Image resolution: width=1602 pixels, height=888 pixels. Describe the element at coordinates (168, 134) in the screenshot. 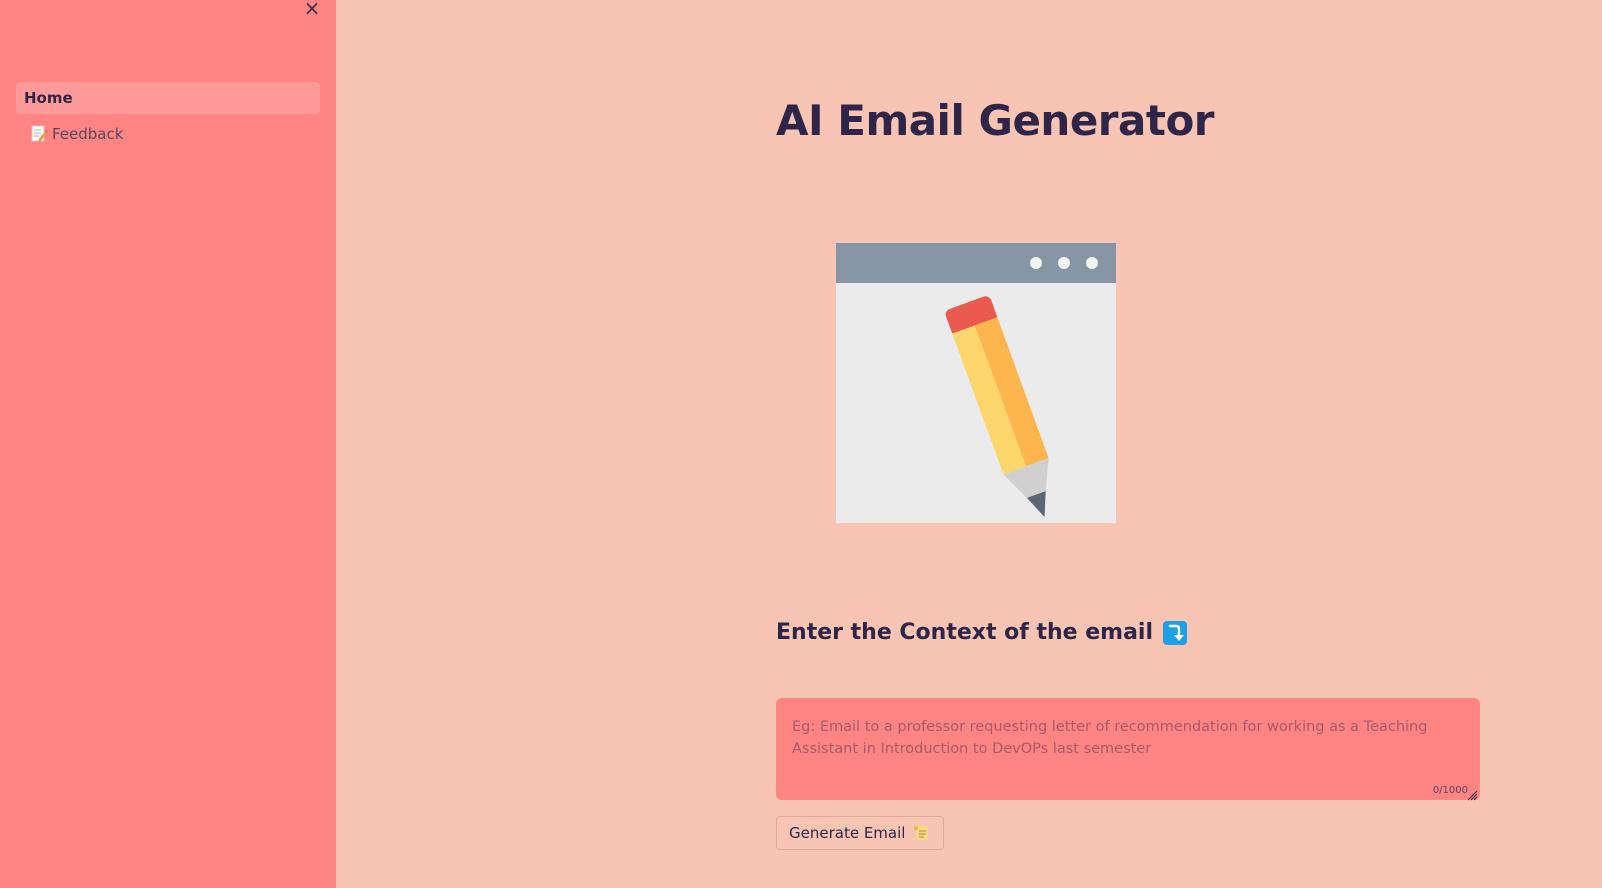

I see `sidebar-item-feedback: Feedback` at that location.